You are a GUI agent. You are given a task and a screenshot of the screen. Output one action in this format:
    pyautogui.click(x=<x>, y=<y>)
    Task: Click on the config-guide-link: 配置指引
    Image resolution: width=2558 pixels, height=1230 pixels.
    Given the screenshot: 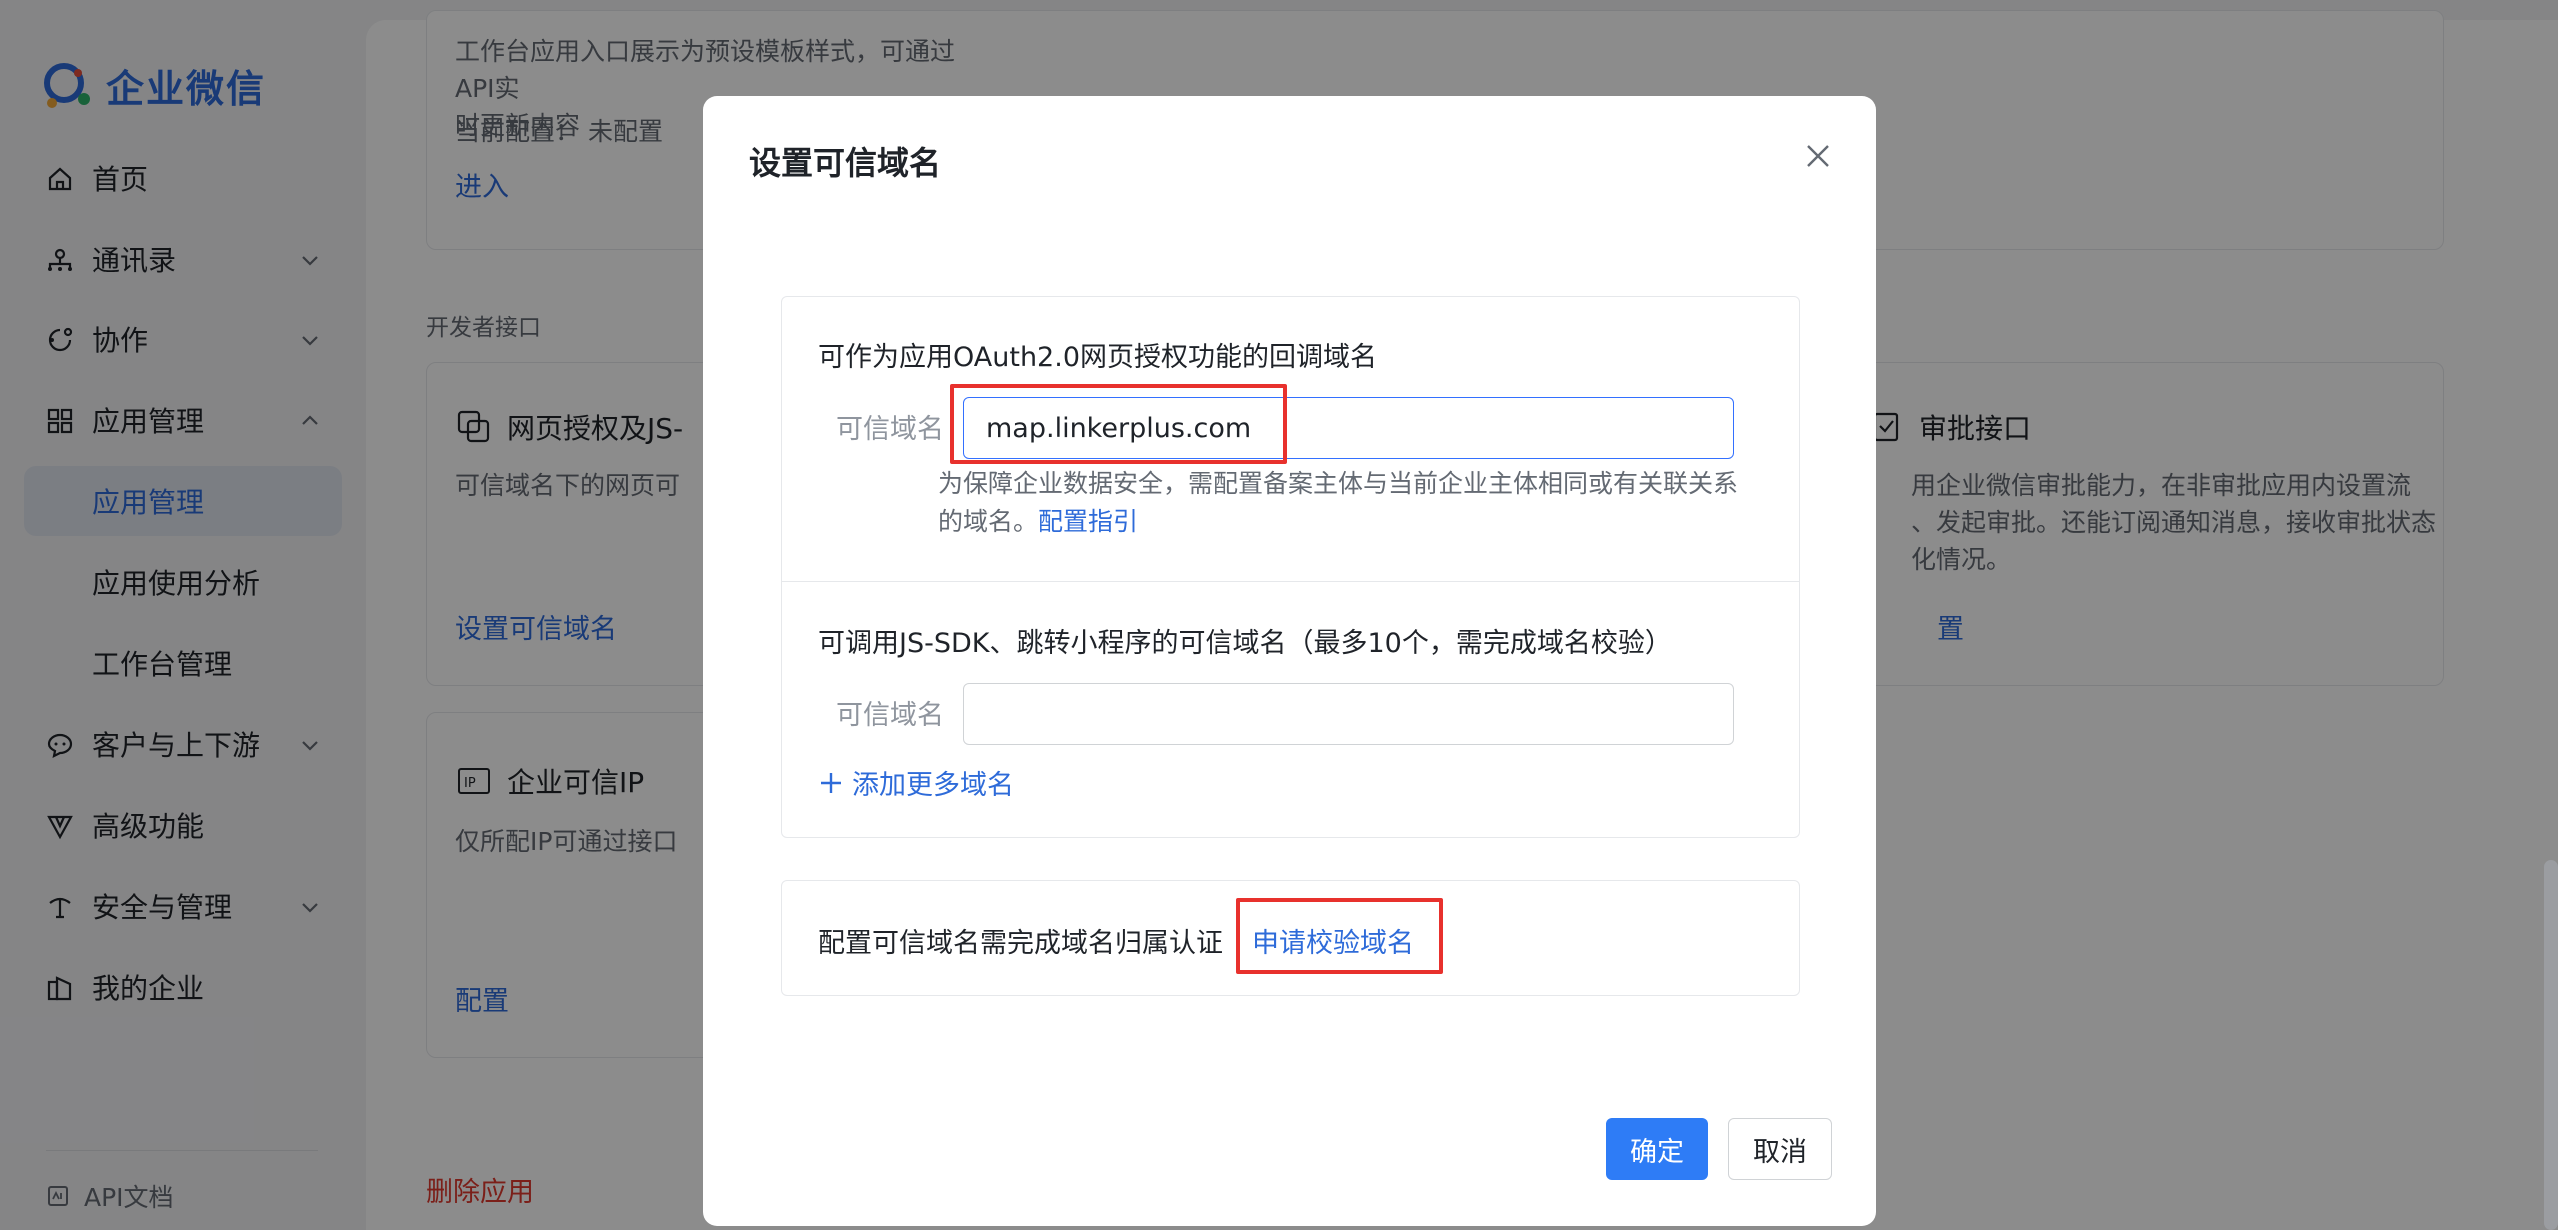 What is the action you would take?
    pyautogui.click(x=1088, y=521)
    